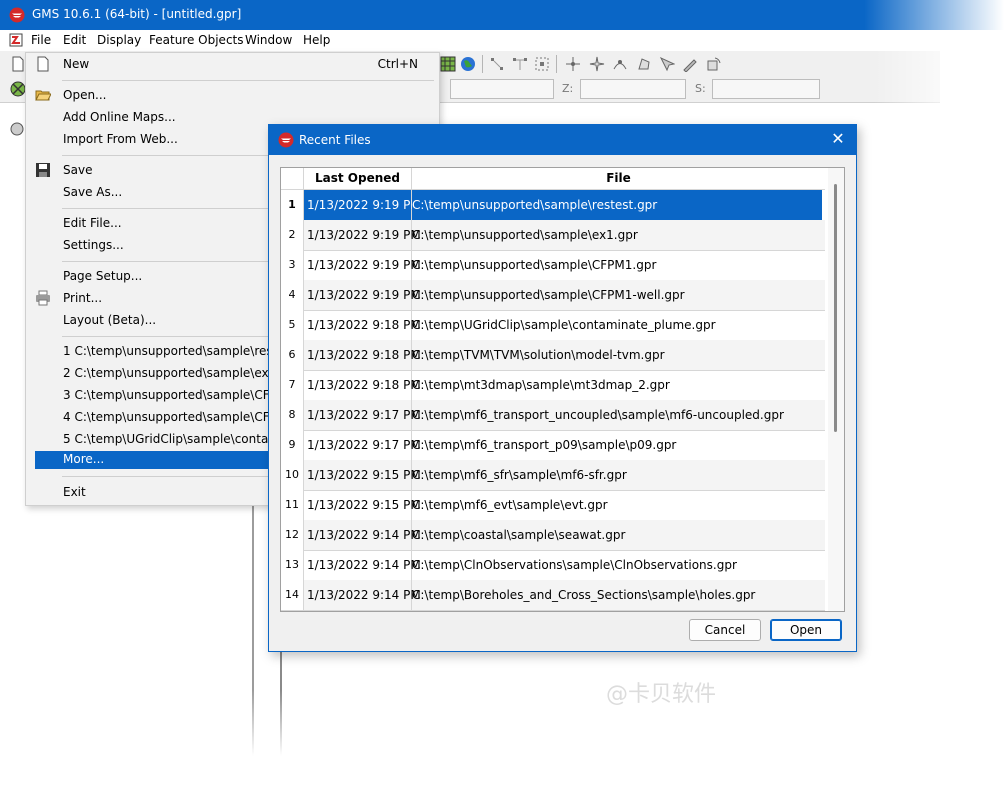 This screenshot has height=791, width=1004. I want to click on window-title-bar: GMS 10.6.1 (64-bit) - [untitled.gpr], so click(502, 15).